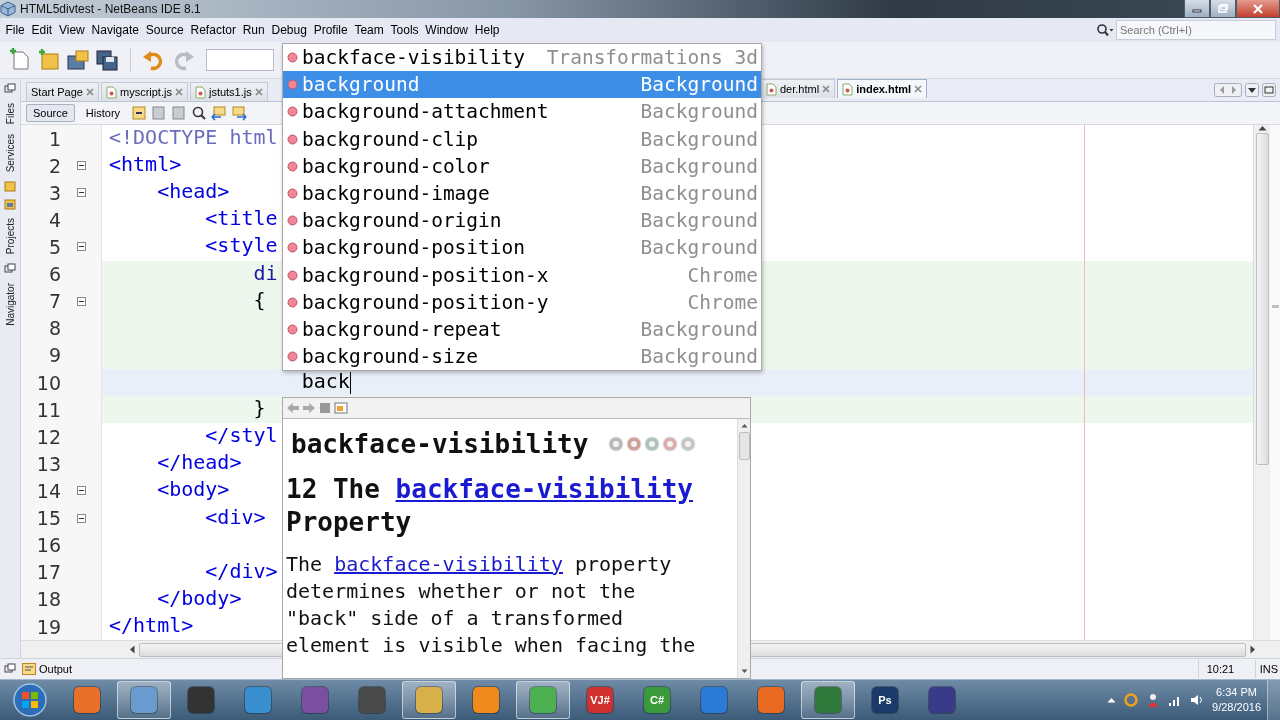 The width and height of the screenshot is (1280, 720). What do you see at coordinates (1223, 9) in the screenshot?
I see `restore-button` at bounding box center [1223, 9].